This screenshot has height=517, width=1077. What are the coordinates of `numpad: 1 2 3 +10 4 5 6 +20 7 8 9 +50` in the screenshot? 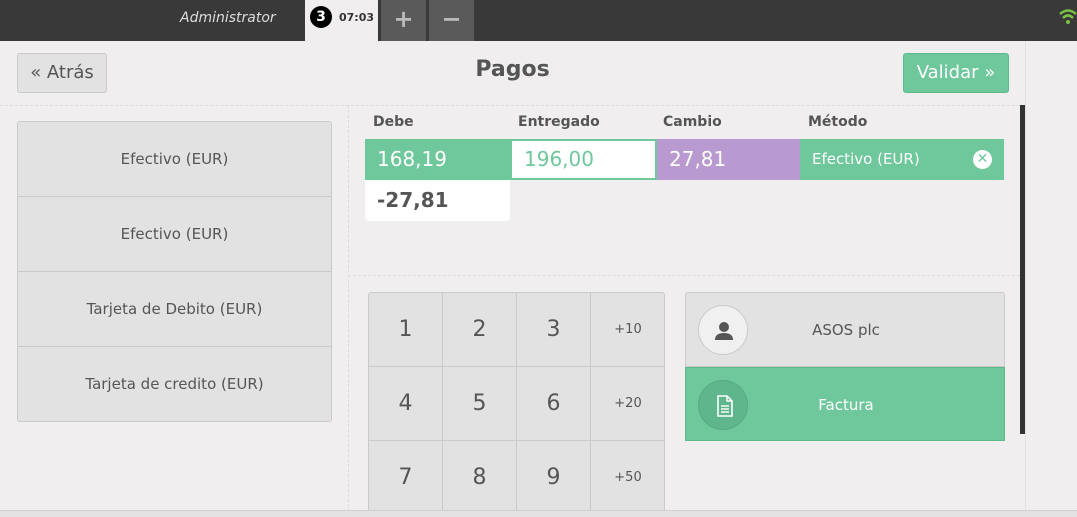 It's located at (516, 403).